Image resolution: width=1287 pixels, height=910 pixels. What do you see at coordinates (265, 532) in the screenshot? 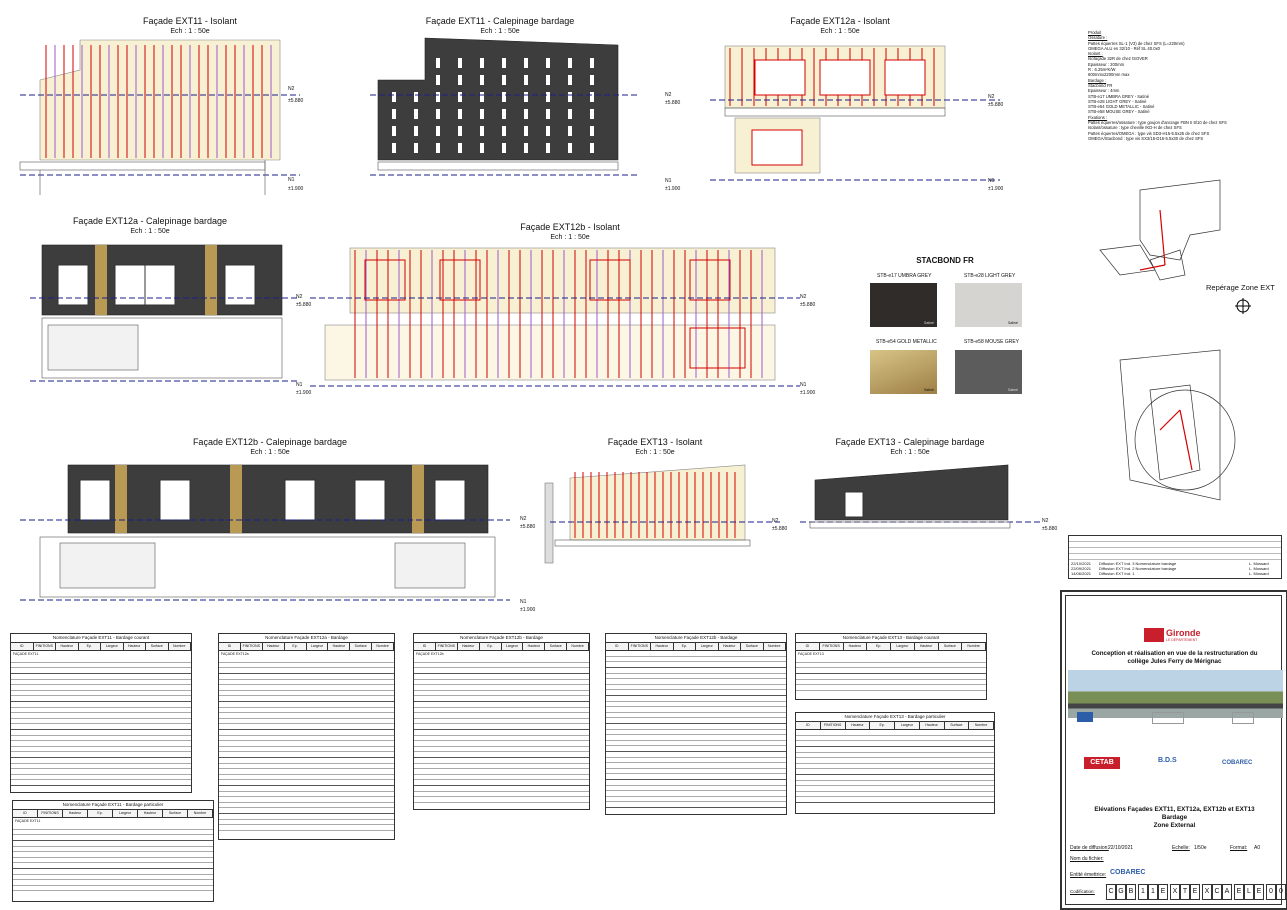
I see `ext12b-cladding-elevation` at bounding box center [265, 532].